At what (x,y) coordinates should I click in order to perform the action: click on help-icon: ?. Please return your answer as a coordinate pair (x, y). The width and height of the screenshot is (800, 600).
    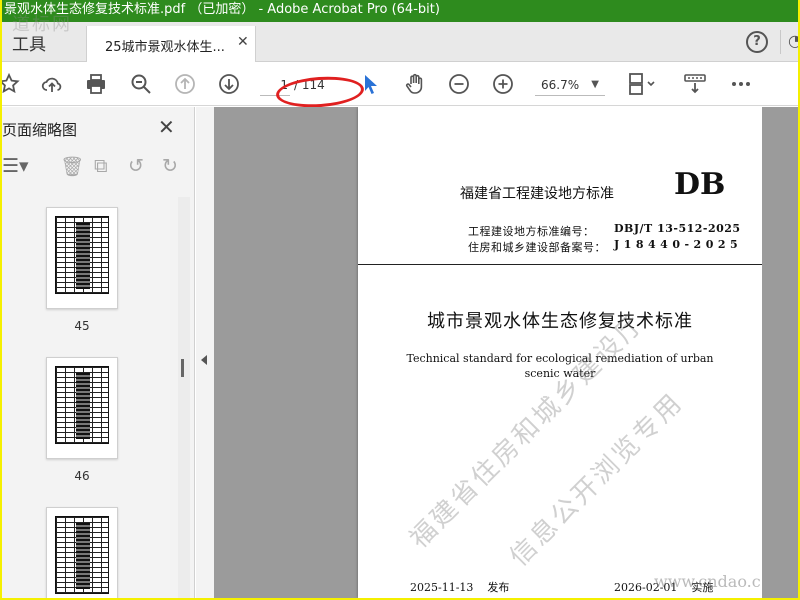
    Looking at the image, I should click on (757, 42).